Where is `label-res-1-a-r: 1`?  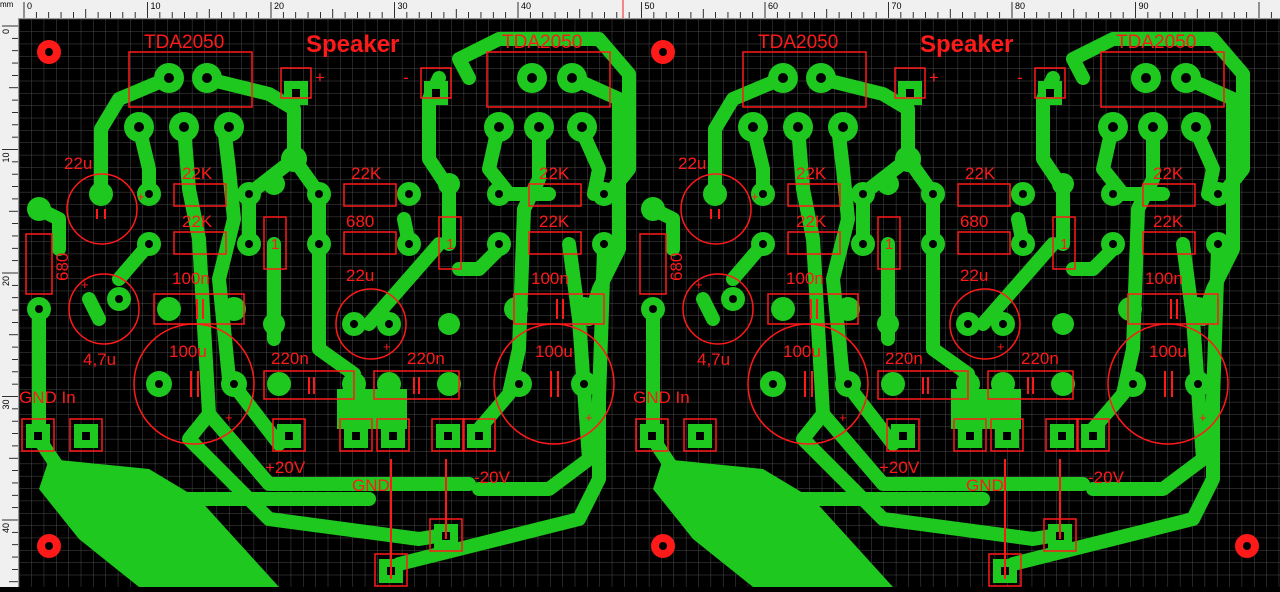 label-res-1-a-r: 1 is located at coordinates (889, 244).